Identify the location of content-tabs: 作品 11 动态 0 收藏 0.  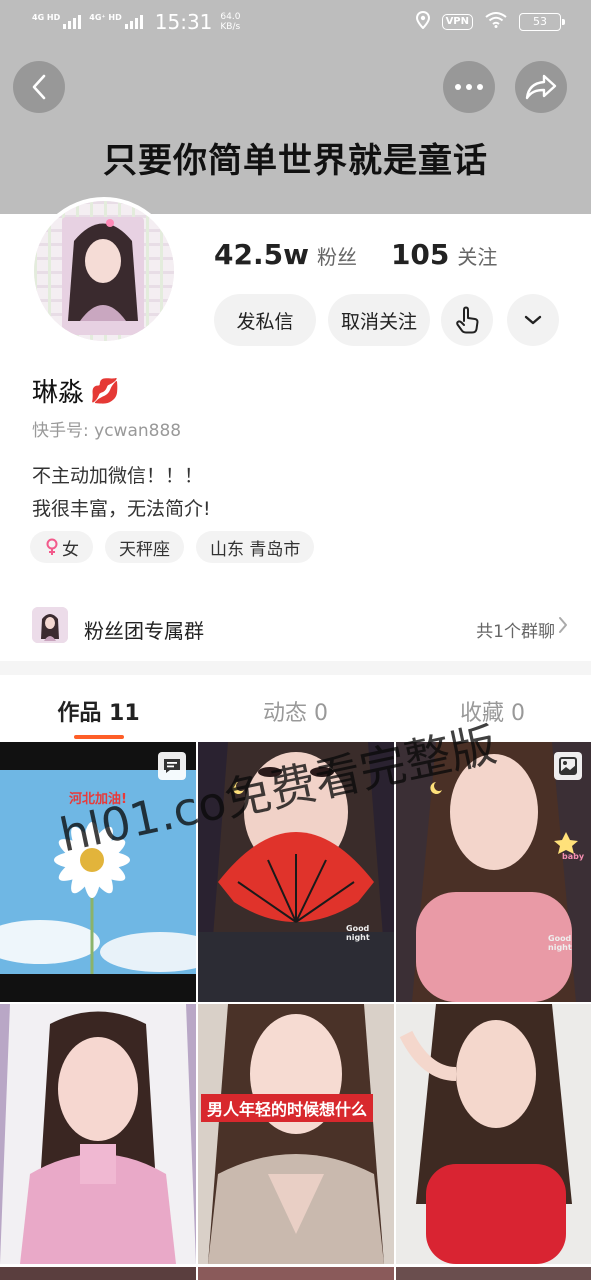
(295, 708).